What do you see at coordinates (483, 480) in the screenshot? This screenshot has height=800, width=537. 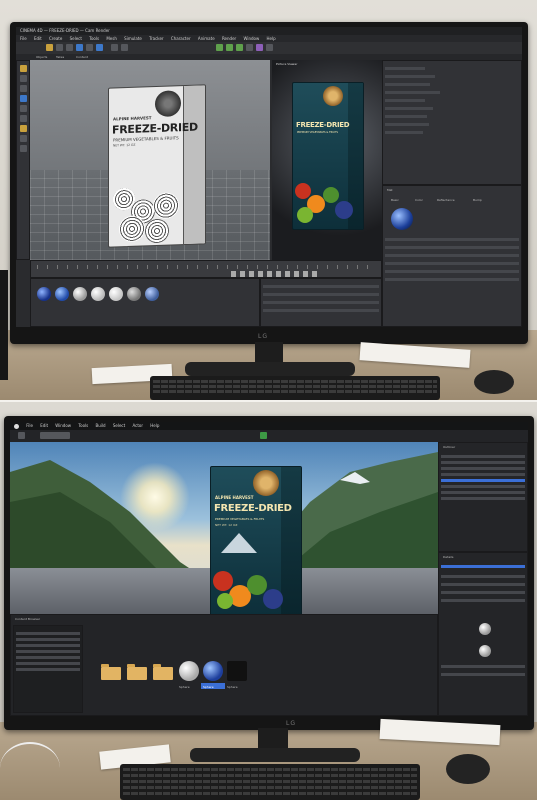 I see `outliner-row-selected` at bounding box center [483, 480].